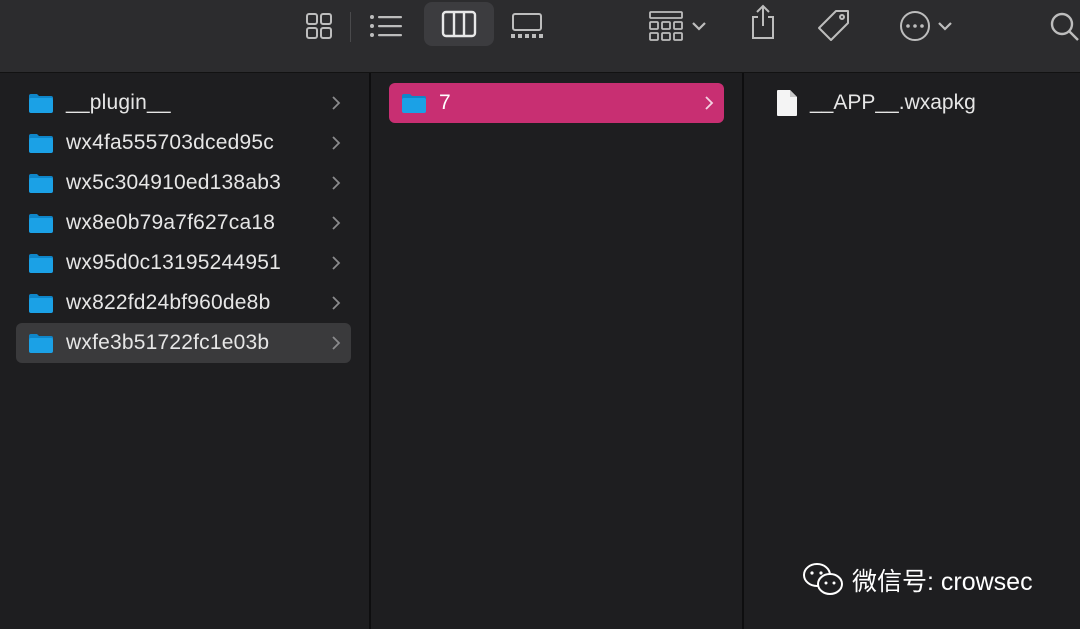 The width and height of the screenshot is (1080, 629). I want to click on column-view-icon, so click(459, 24).